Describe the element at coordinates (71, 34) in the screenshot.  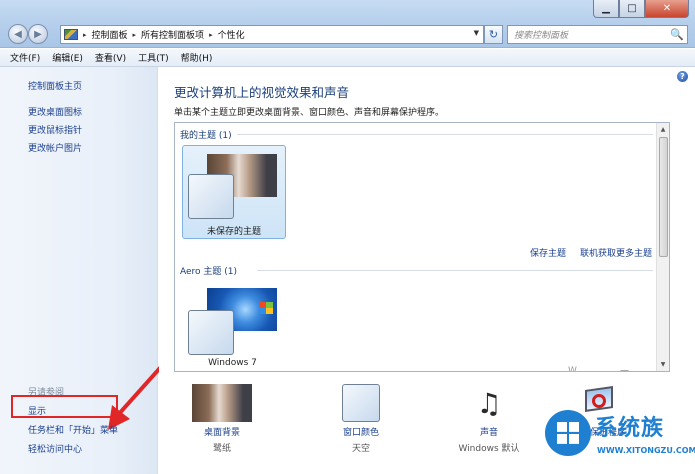
I see `control-panel-icon` at that location.